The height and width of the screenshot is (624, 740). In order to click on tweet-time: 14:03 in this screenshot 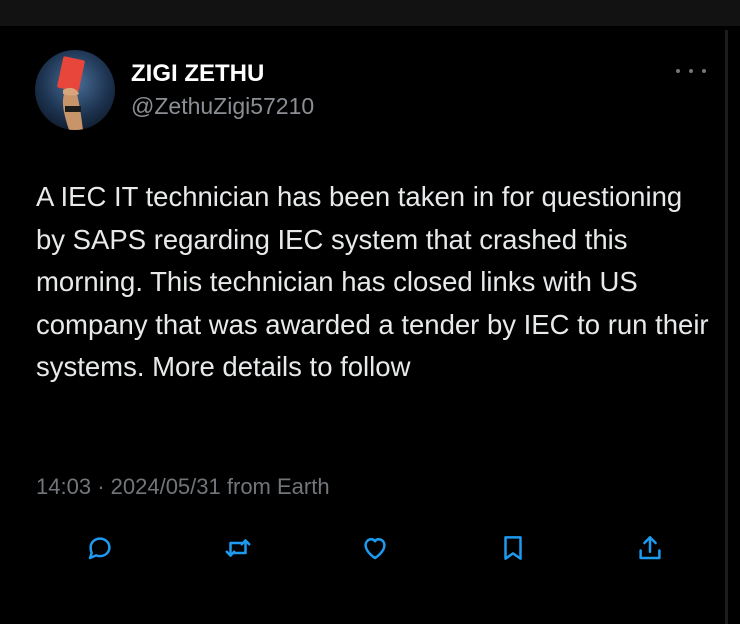, I will do `click(63, 486)`.